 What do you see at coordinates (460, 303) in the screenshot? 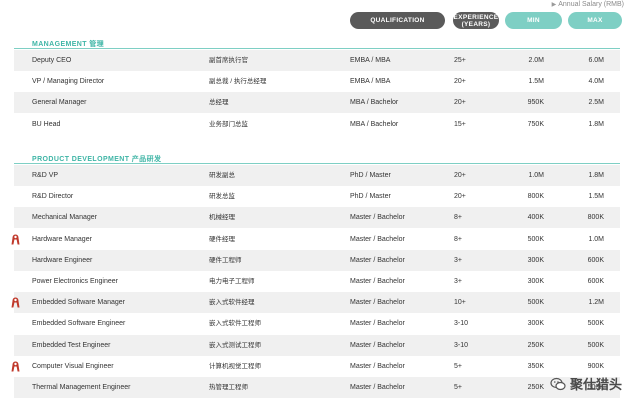
I see `experience-cell: 10+` at bounding box center [460, 303].